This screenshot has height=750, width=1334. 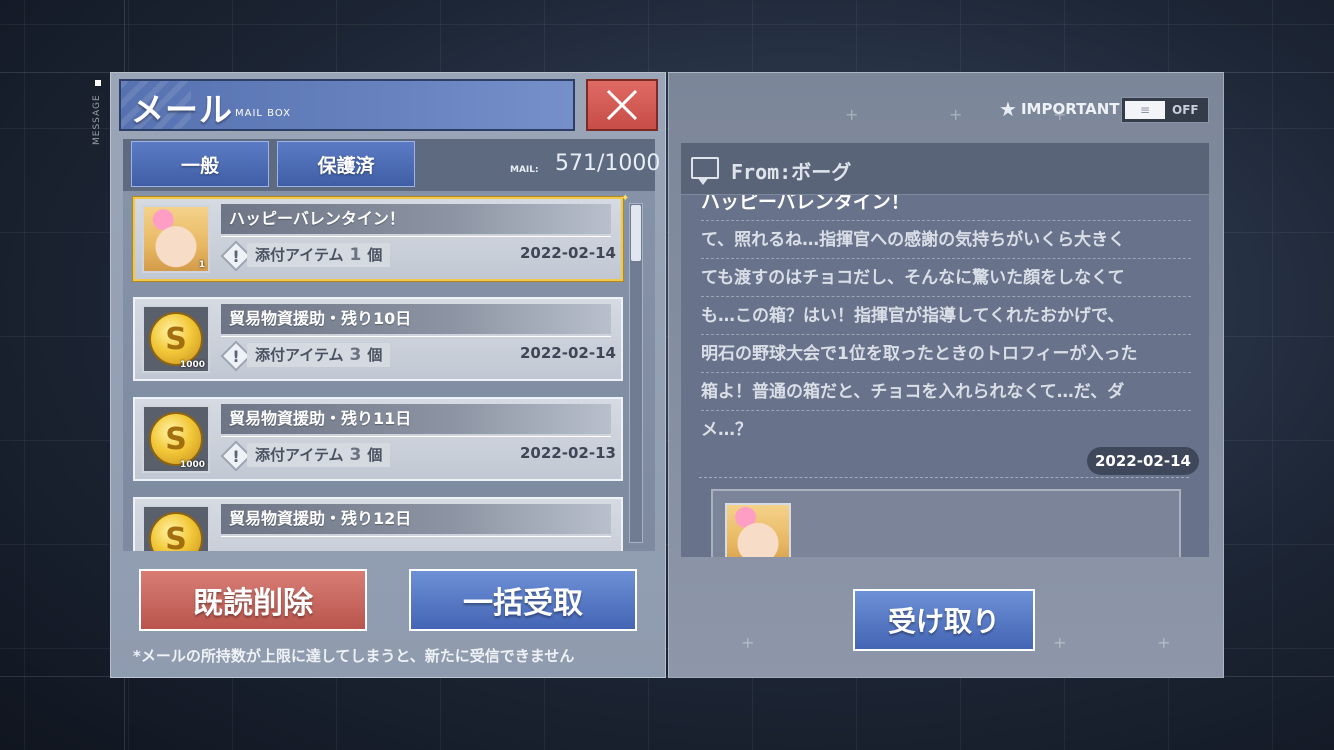 What do you see at coordinates (946, 523) in the screenshot?
I see `attachment-box` at bounding box center [946, 523].